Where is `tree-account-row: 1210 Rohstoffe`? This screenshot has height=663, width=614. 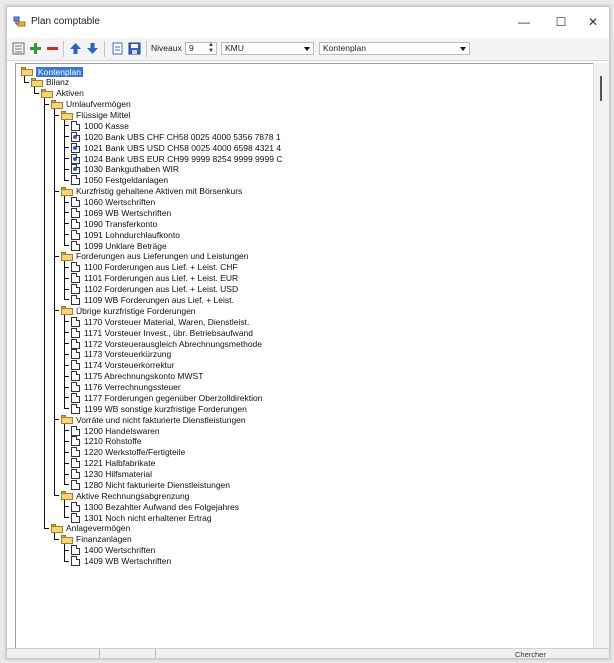
tree-account-row: 1210 Rohstoffe is located at coordinates (106, 441).